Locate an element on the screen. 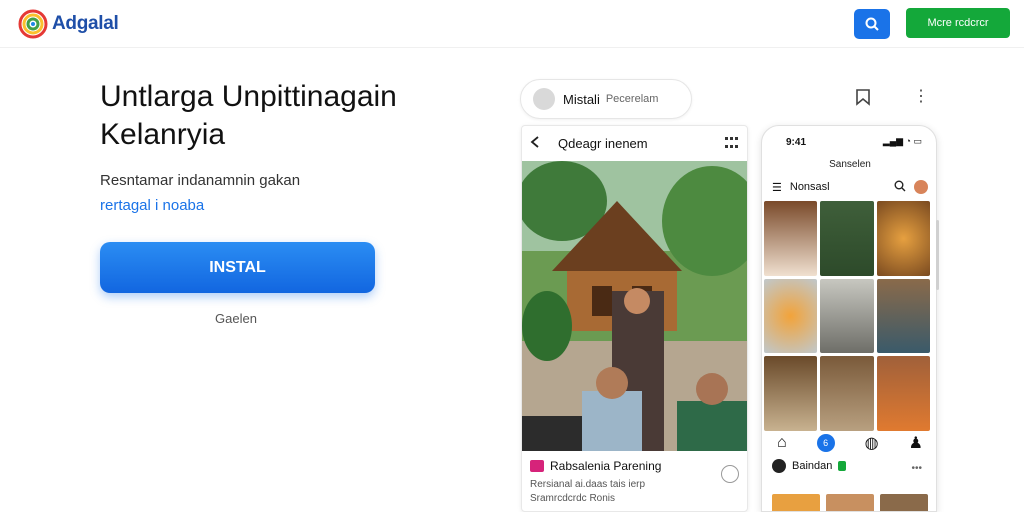 This screenshot has width=1024, height=512. tab-badge: 6 is located at coordinates (825, 443).